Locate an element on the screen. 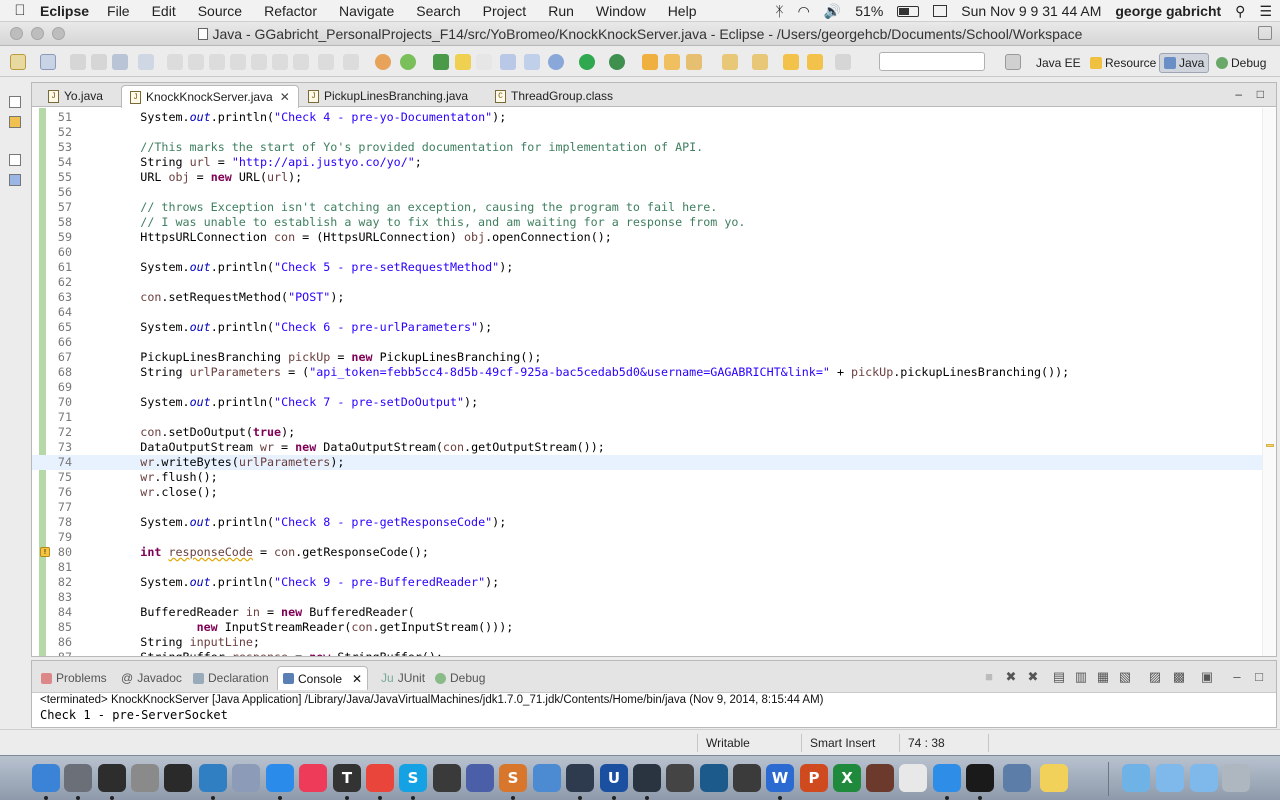  tab-knockknockserver-java: J KnockKnockServer.java ✕ is located at coordinates (210, 96).